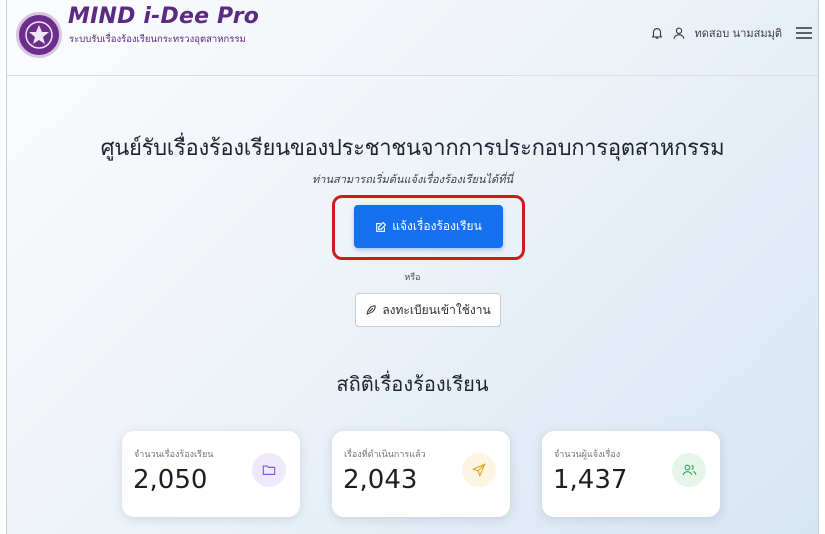 Image resolution: width=825 pixels, height=534 pixels. Describe the element at coordinates (412, 278) in the screenshot. I see `or-separator: หรือ` at that location.